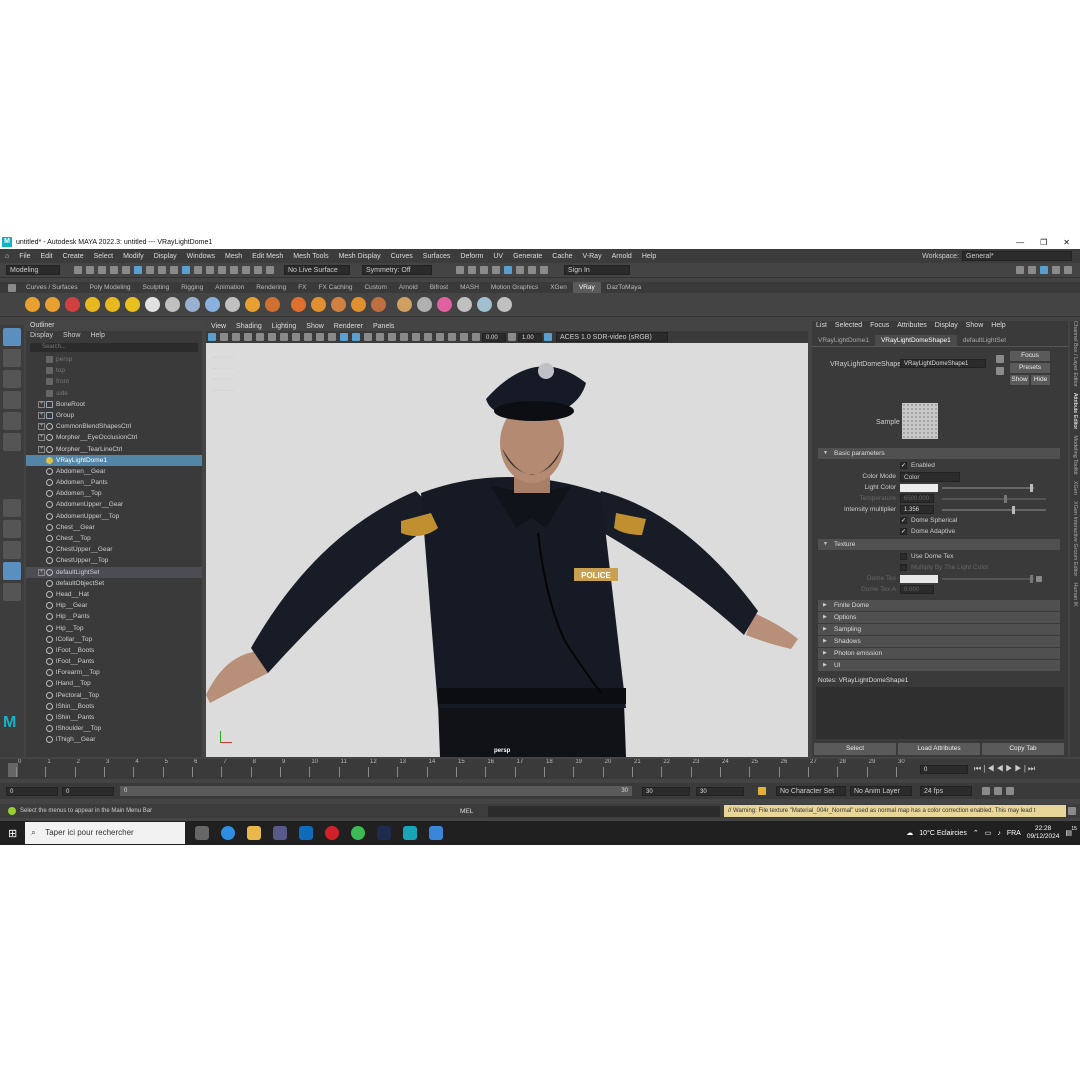 The width and height of the screenshot is (1080, 1080). What do you see at coordinates (360, 256) in the screenshot?
I see `menu-mesh-display: Mesh Display` at bounding box center [360, 256].